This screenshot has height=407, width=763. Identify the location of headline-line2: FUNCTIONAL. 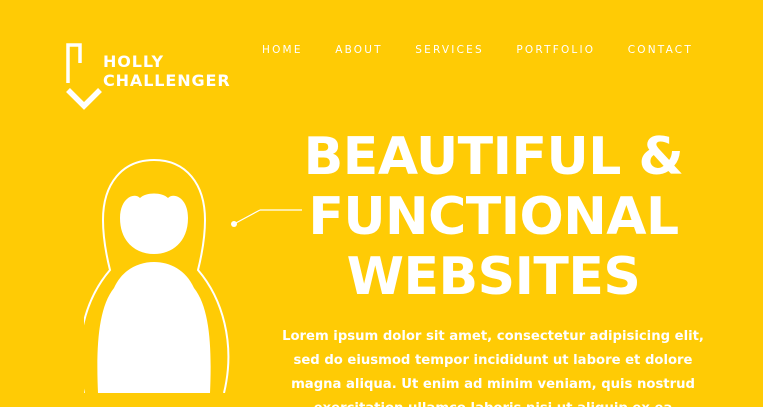
(493, 217).